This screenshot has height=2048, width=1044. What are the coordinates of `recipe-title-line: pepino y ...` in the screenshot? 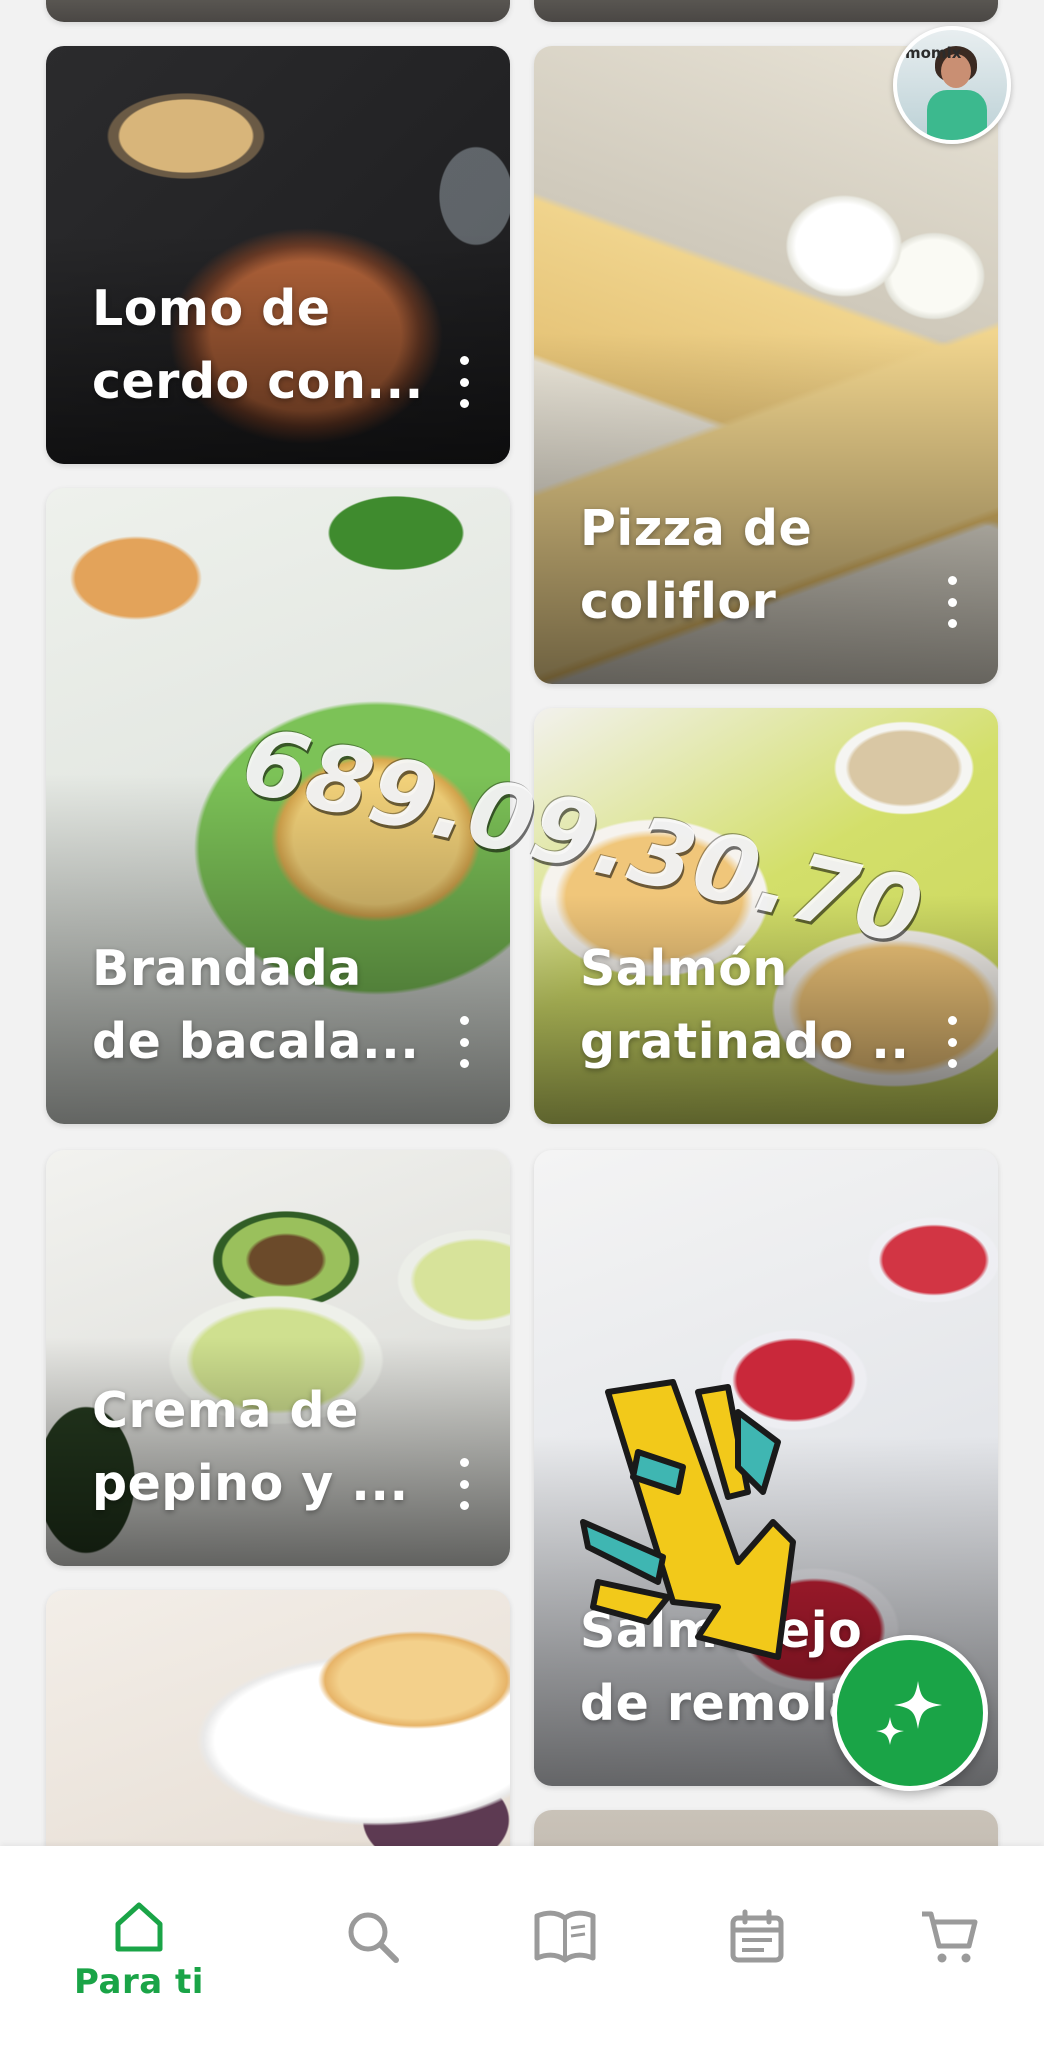 It's located at (250, 1483).